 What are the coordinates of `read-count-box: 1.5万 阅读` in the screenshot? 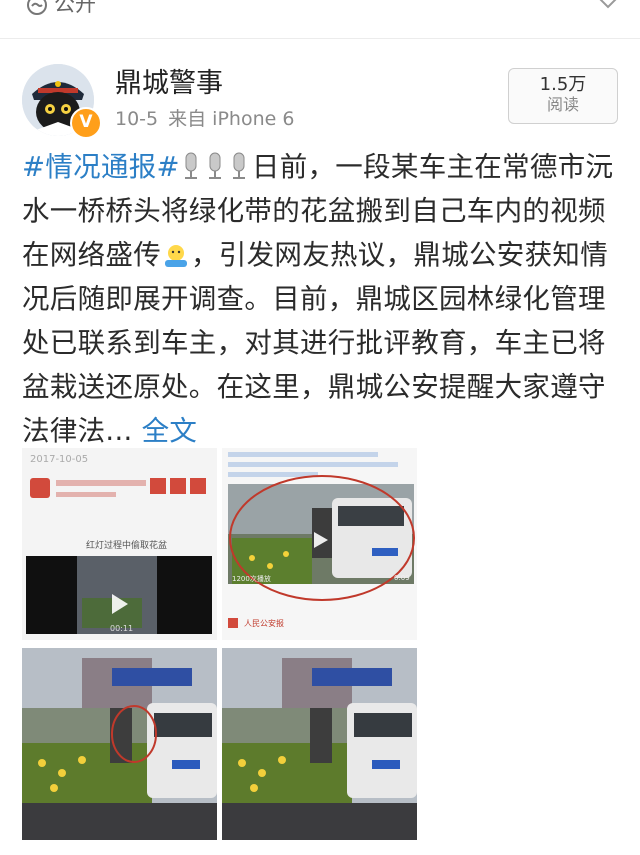 It's located at (563, 96).